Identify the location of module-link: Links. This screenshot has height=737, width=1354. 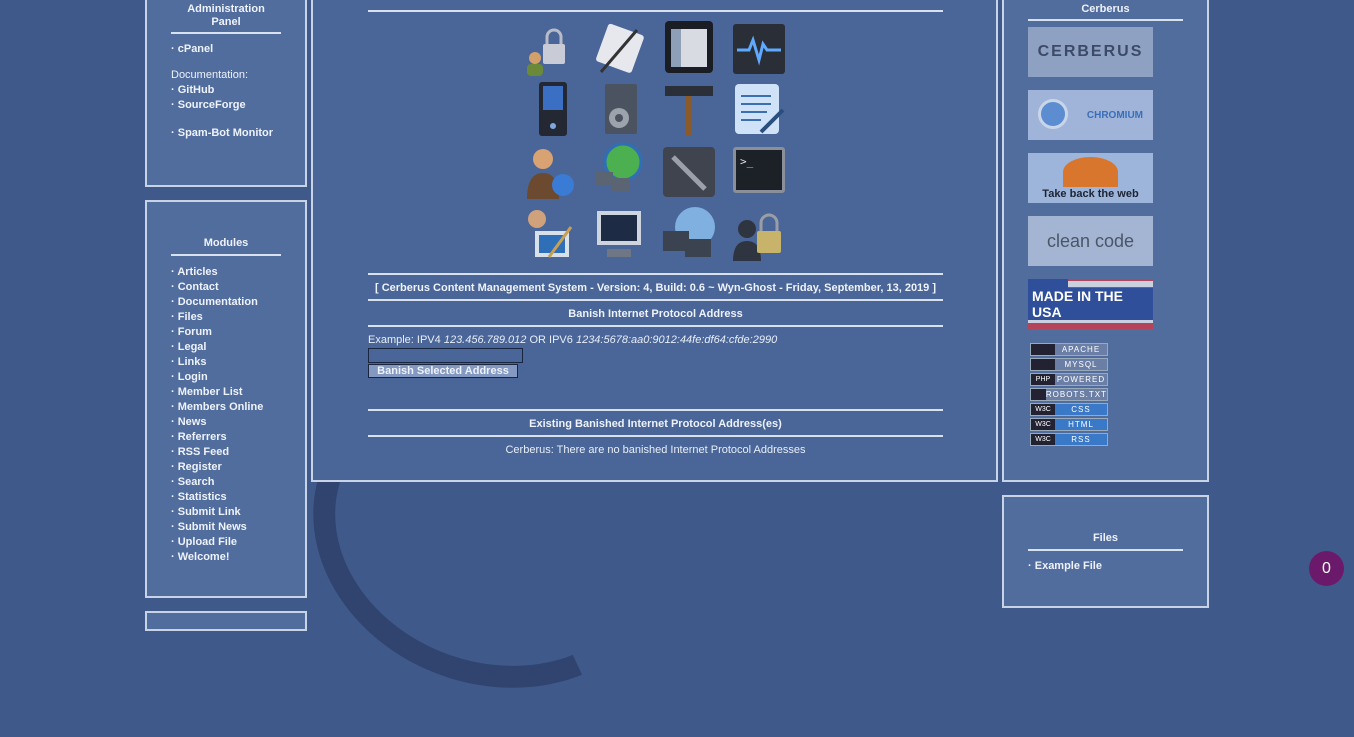
(217, 362).